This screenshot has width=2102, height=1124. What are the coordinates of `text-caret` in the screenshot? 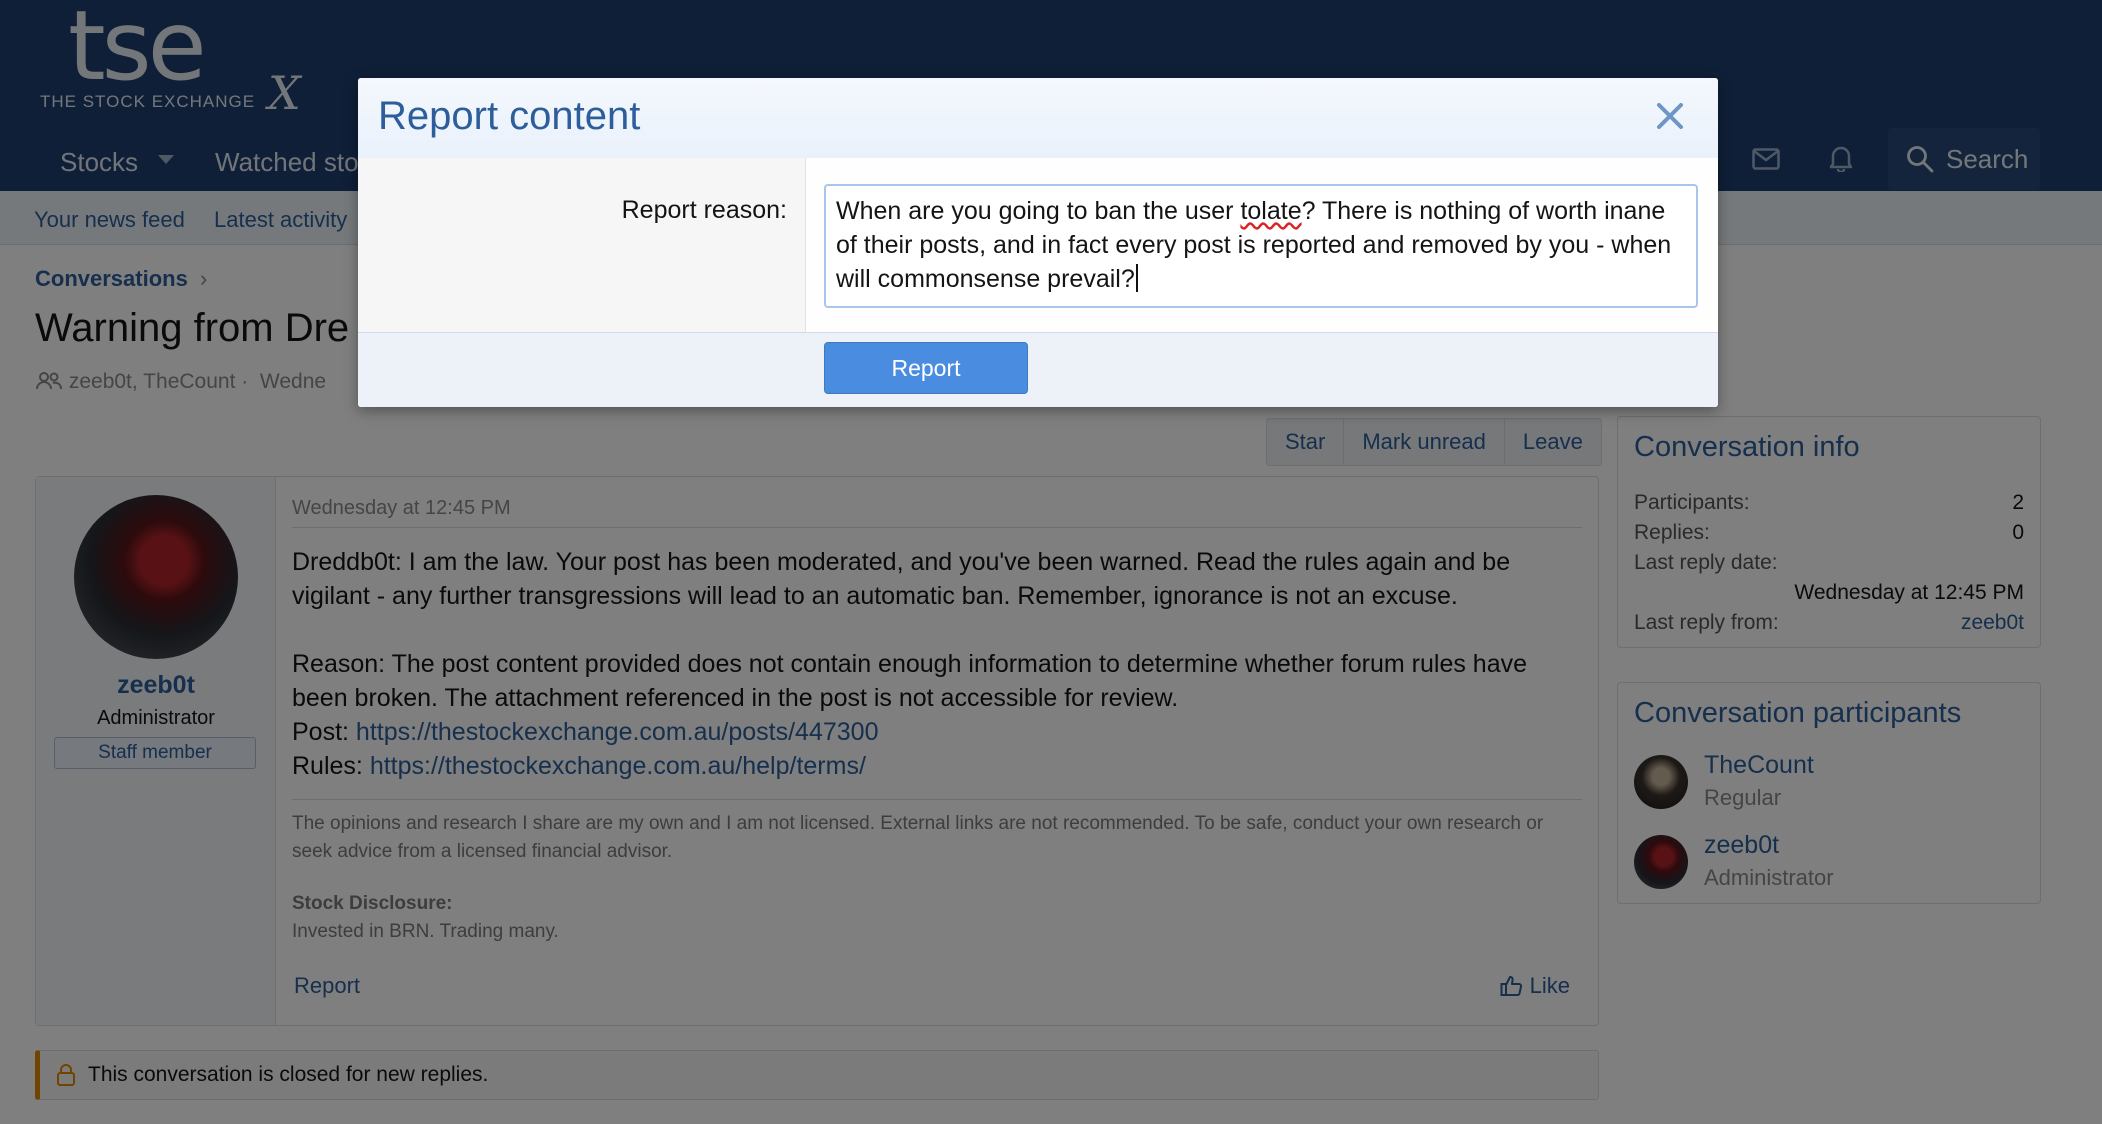 It's located at (1136, 278).